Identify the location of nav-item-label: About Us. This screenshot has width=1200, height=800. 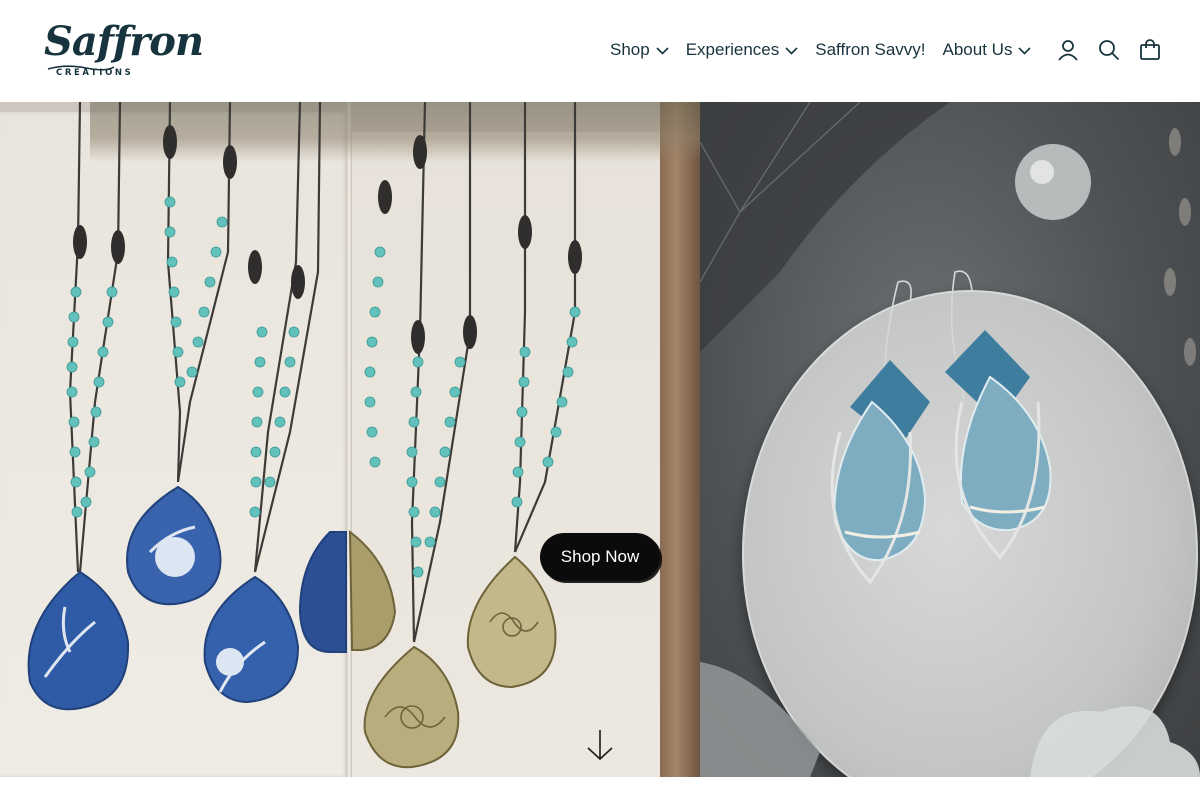
(977, 49).